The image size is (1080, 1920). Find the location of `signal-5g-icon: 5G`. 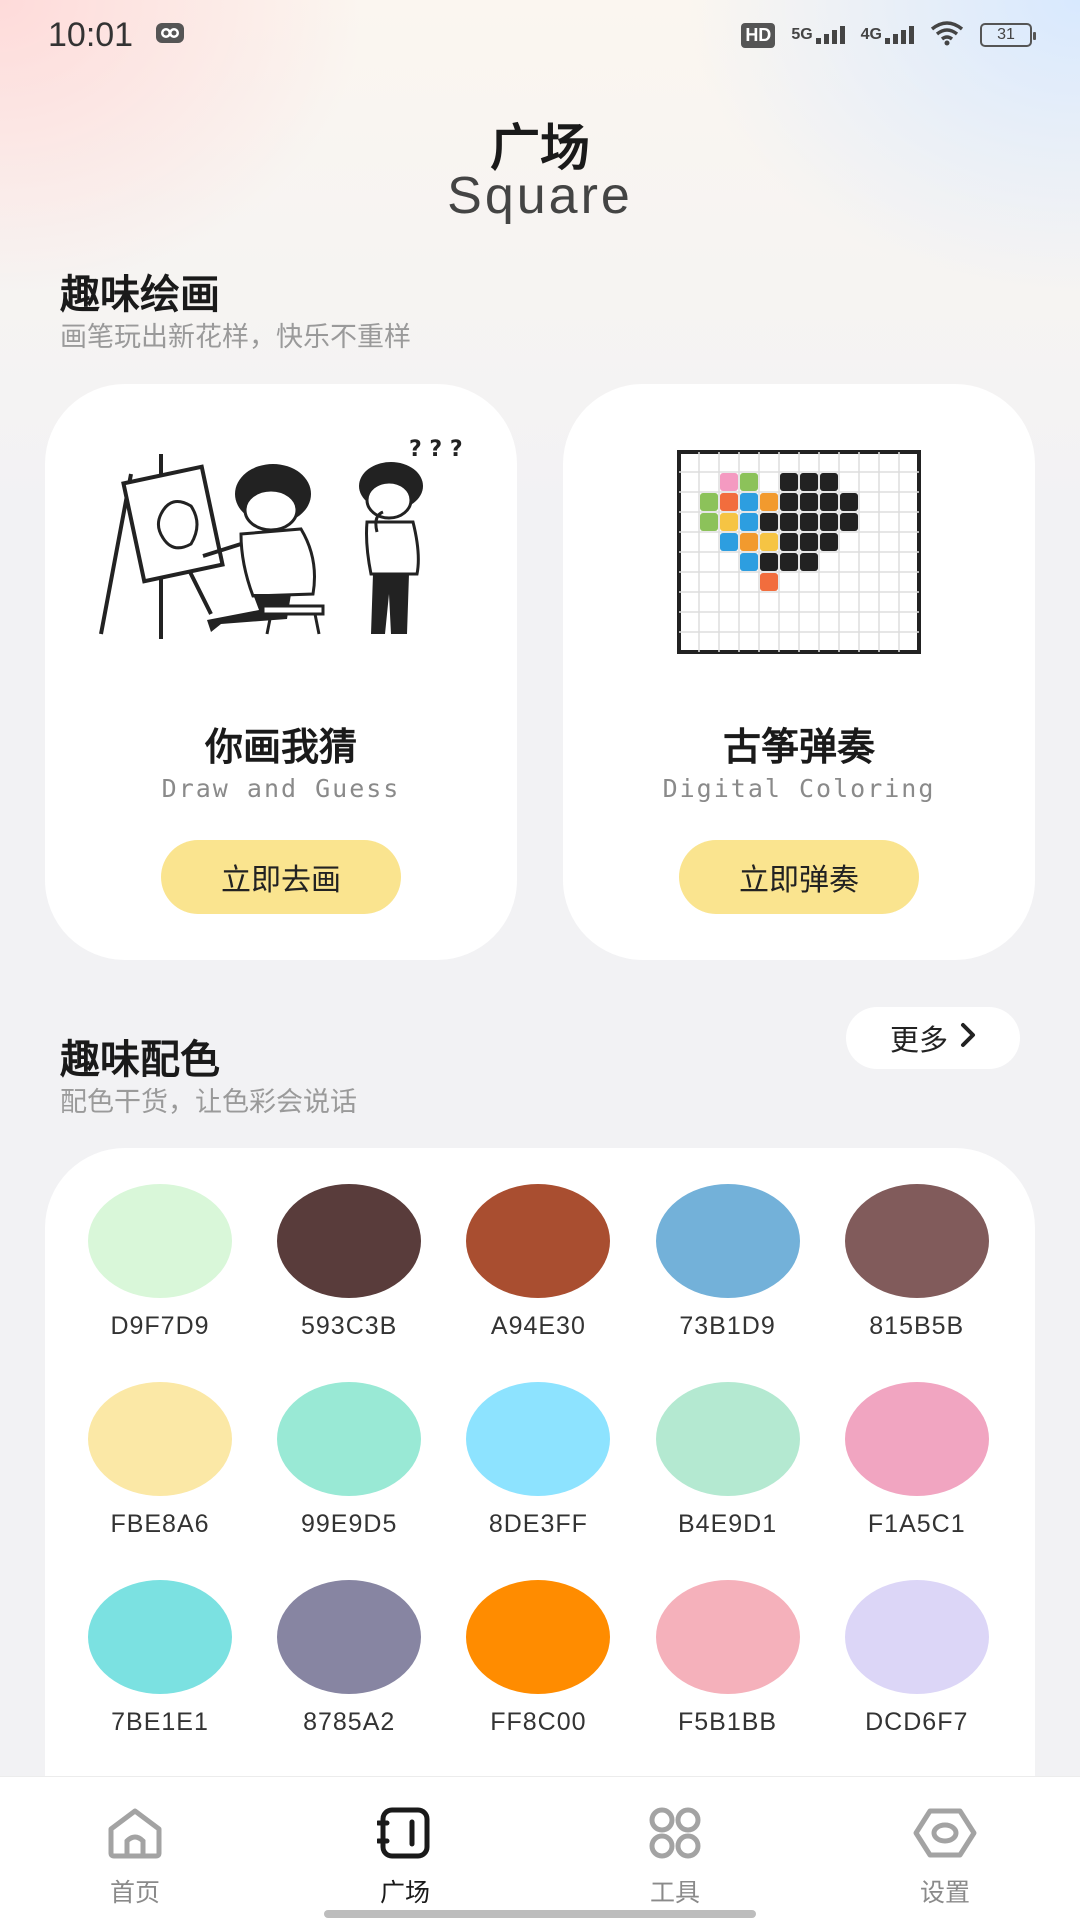

signal-5g-icon: 5G is located at coordinates (818, 35).